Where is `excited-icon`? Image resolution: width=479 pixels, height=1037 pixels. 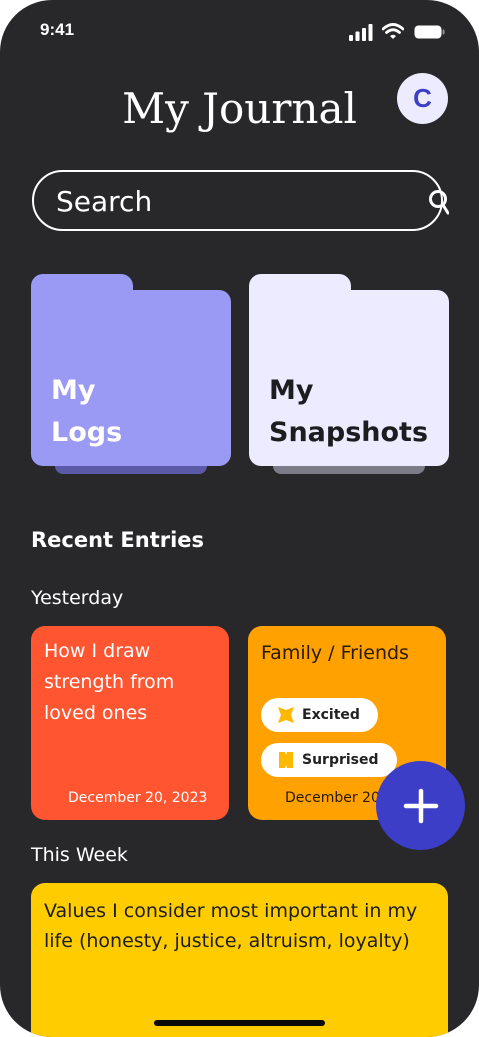
excited-icon is located at coordinates (286, 715).